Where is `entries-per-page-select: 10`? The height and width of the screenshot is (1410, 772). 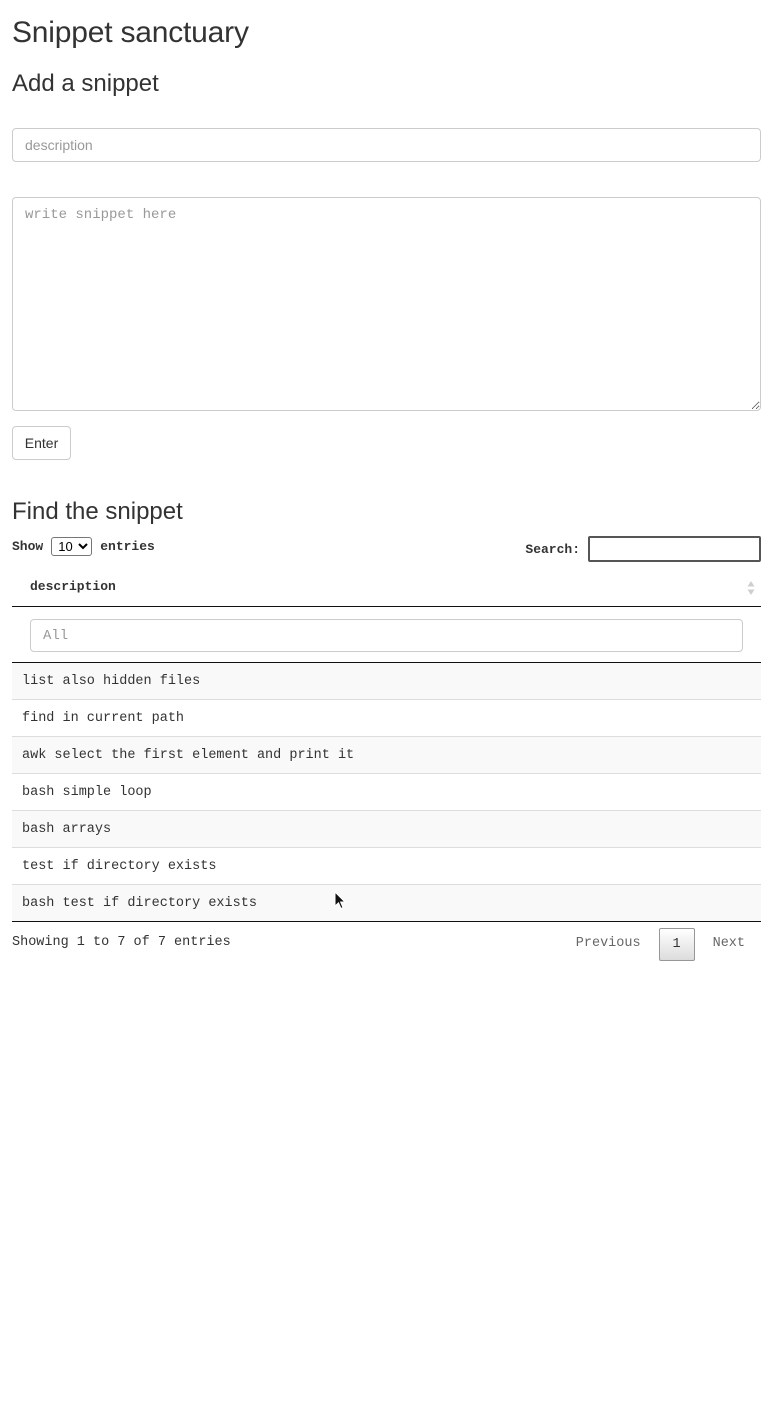
entries-per-page-select: 10 is located at coordinates (72, 546).